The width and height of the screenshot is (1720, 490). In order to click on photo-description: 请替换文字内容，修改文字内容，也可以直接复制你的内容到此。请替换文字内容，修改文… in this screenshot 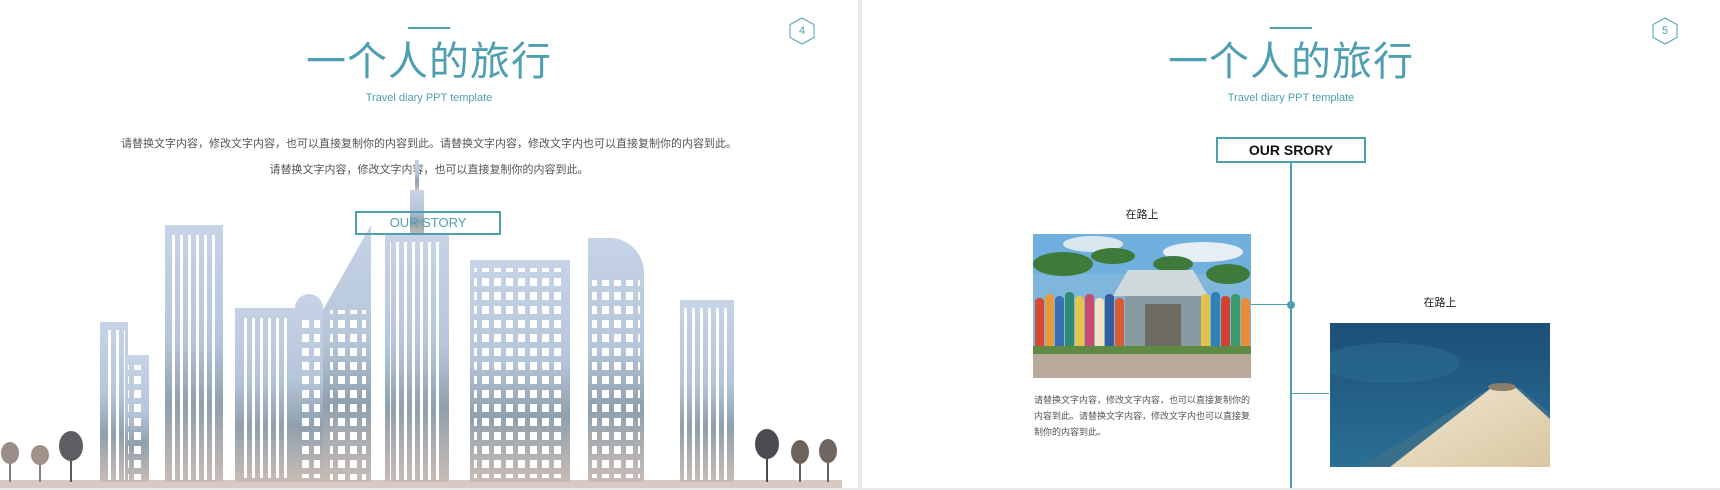, I will do `click(1142, 417)`.